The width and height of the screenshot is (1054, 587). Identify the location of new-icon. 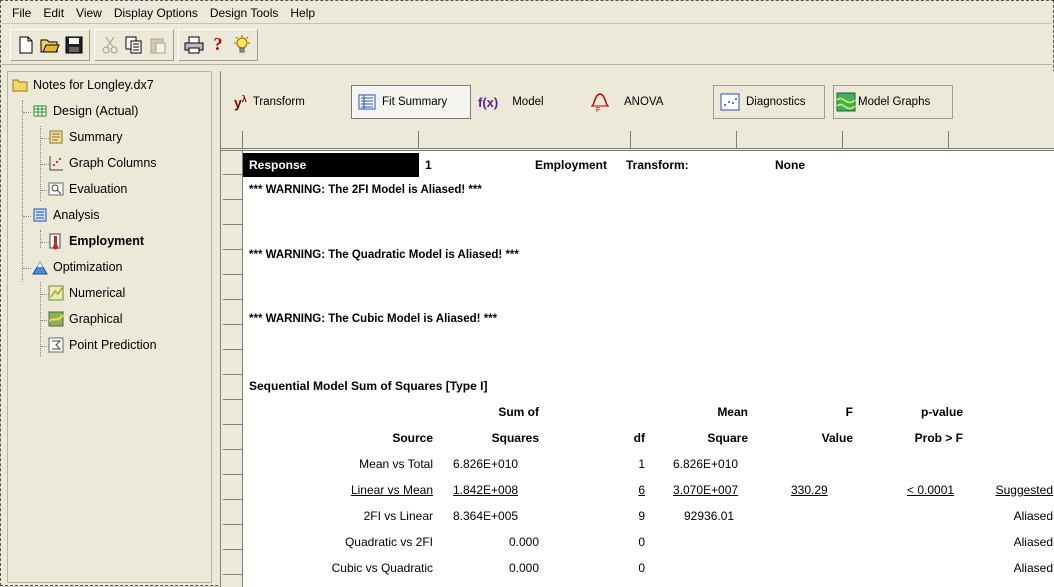
(26, 45).